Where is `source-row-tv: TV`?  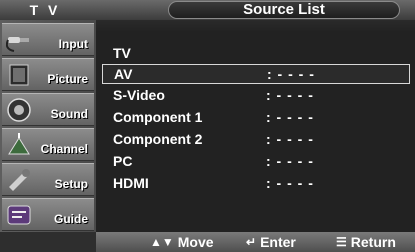
source-row-tv: TV is located at coordinates (256, 54).